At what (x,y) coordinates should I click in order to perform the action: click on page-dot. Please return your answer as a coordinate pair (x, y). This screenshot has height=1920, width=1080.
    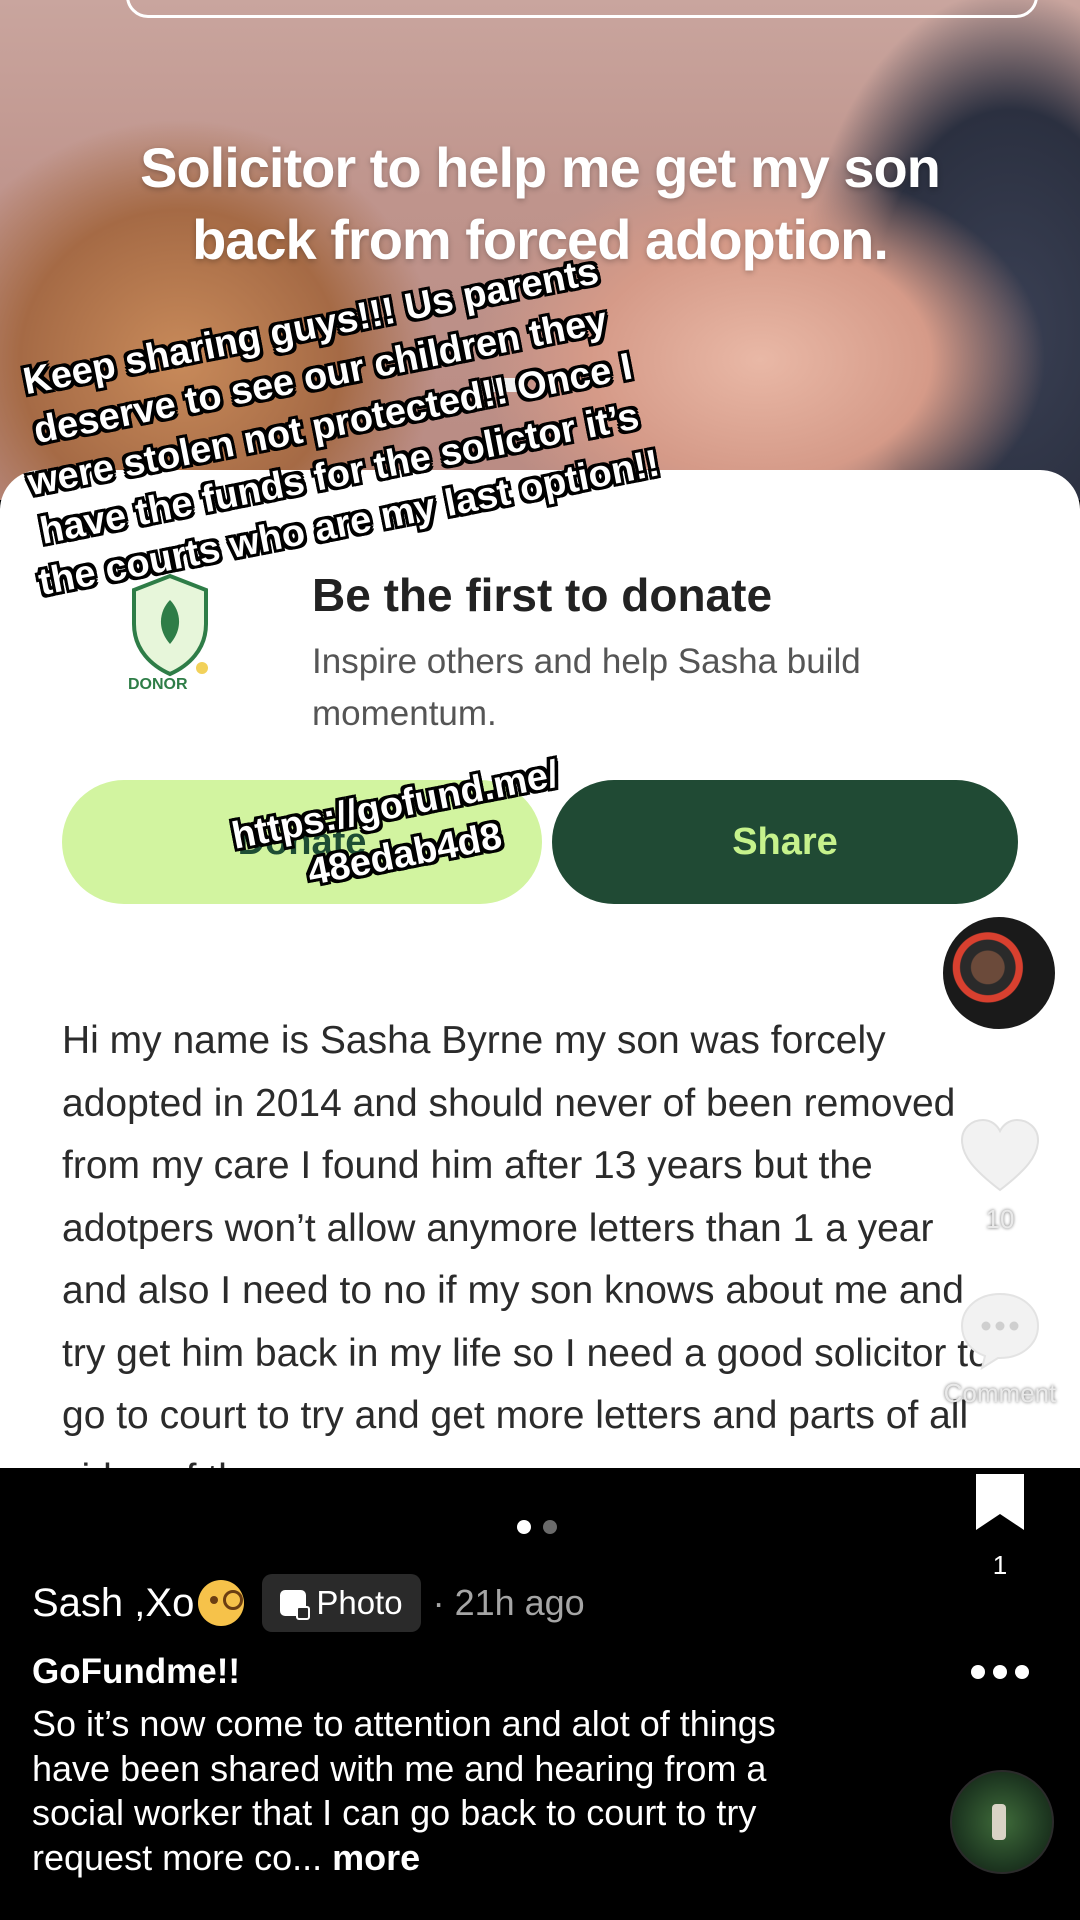
    Looking at the image, I should click on (550, 1527).